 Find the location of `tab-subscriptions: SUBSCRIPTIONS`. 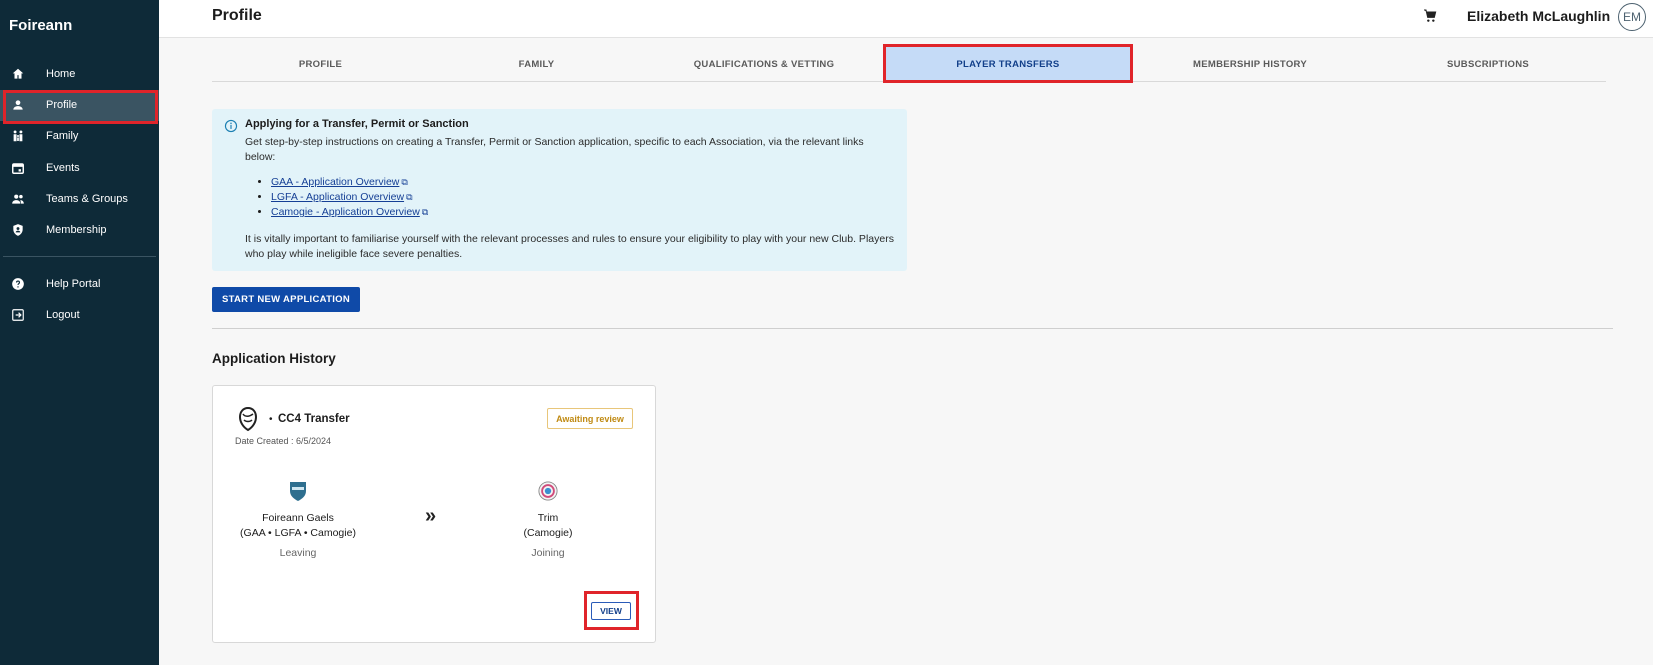

tab-subscriptions: SUBSCRIPTIONS is located at coordinates (1488, 64).